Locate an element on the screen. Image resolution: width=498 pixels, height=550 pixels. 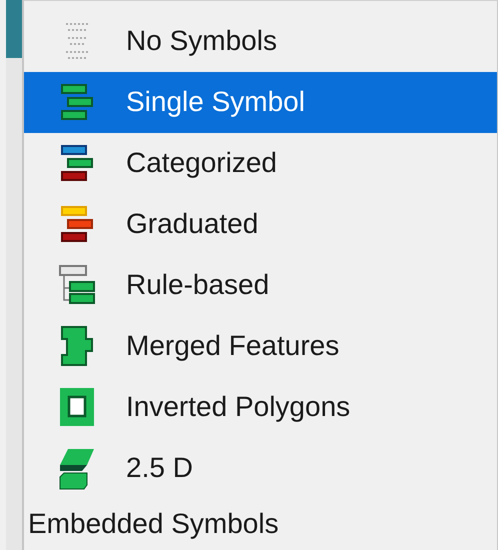
menu-item: Single Symbol is located at coordinates (260, 102).